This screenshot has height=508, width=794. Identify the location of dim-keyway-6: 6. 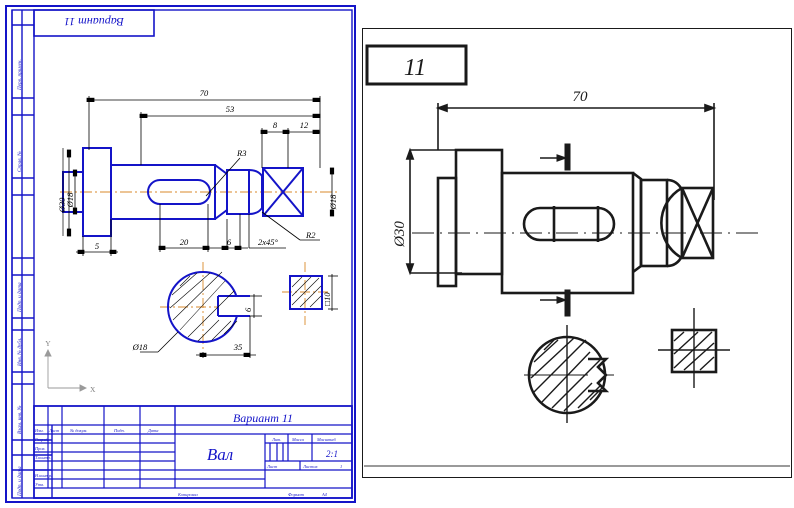
(229, 242).